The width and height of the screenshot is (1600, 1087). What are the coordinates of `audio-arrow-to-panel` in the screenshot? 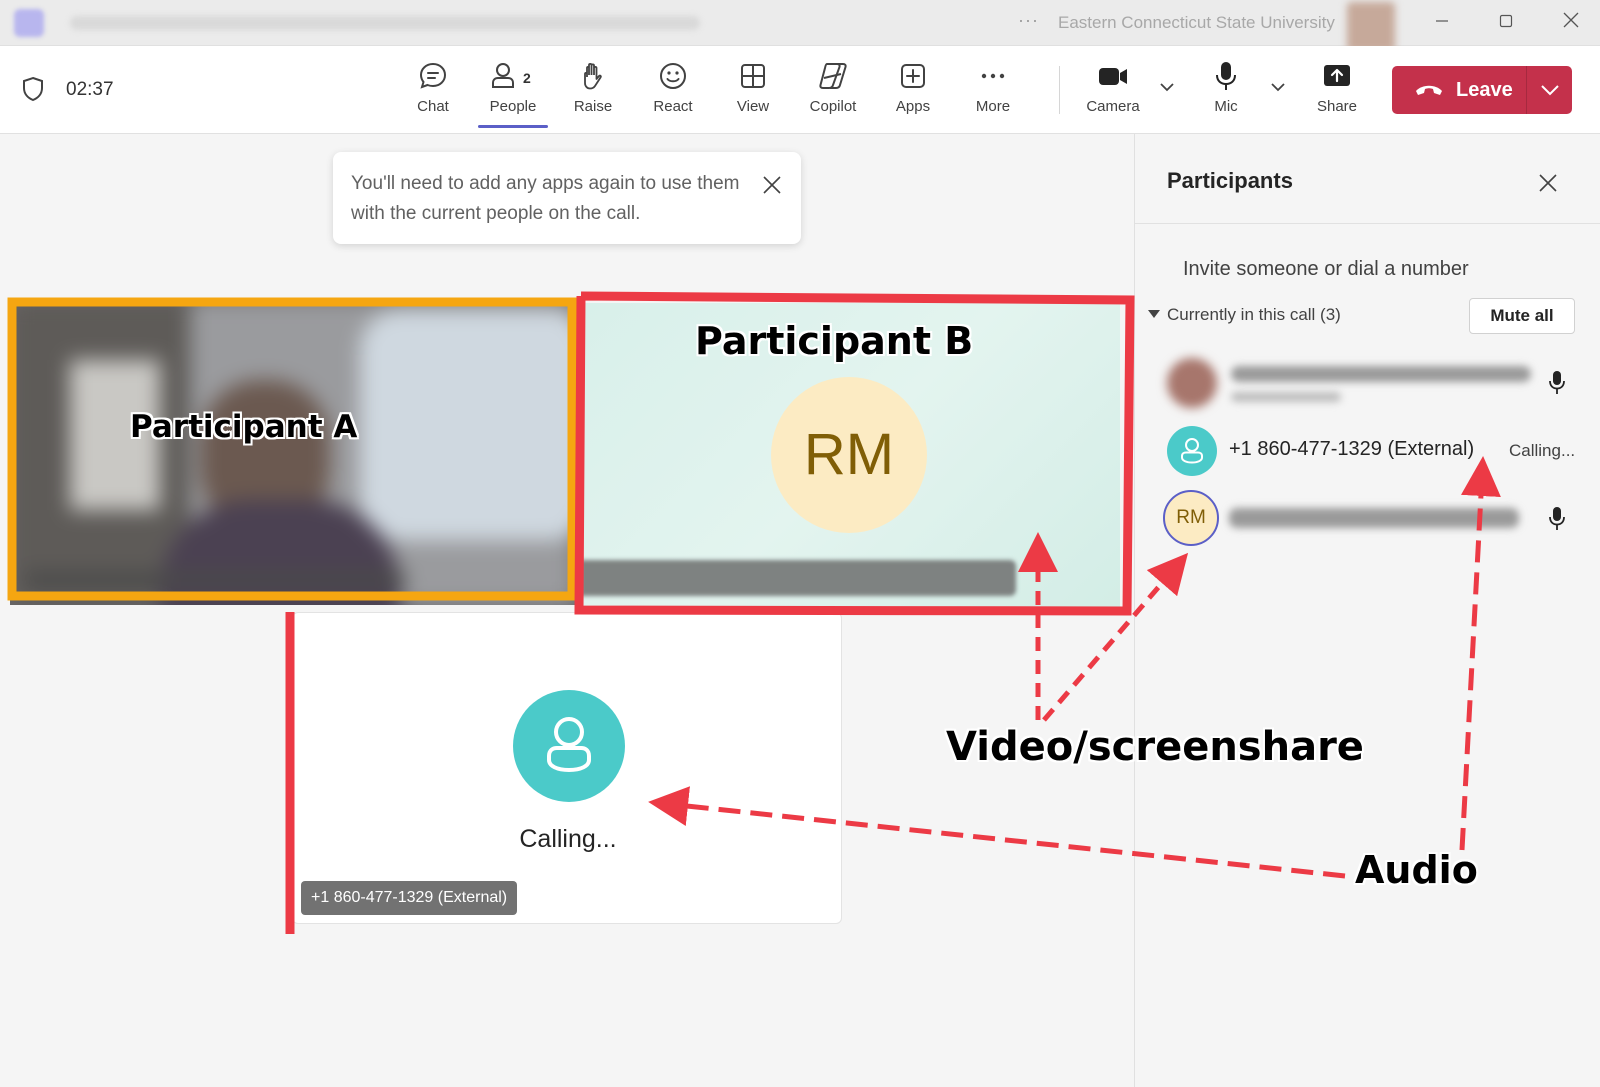 It's located at (1480, 653).